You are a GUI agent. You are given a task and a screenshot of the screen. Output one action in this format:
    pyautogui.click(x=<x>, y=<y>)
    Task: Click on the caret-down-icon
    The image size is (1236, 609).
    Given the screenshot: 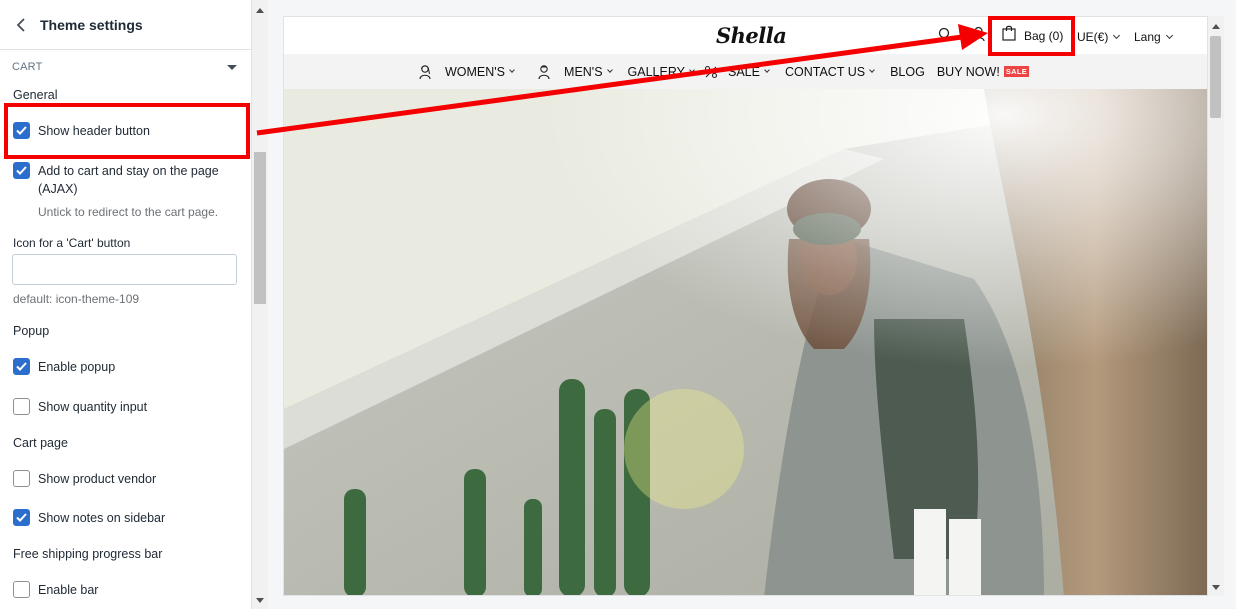 What is the action you would take?
    pyautogui.click(x=232, y=67)
    